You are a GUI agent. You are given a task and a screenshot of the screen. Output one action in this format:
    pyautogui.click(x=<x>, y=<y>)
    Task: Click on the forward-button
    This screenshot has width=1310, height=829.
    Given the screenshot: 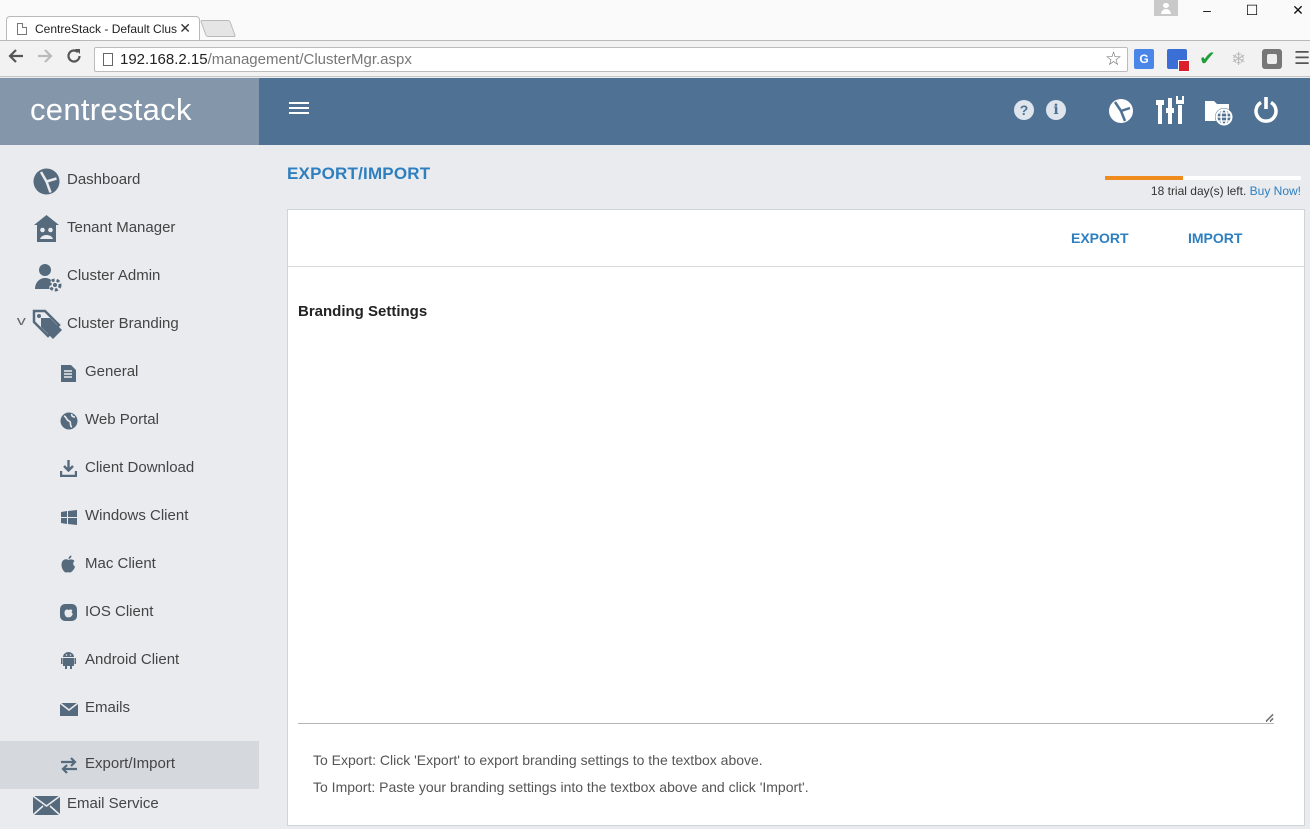 What is the action you would take?
    pyautogui.click(x=45, y=58)
    